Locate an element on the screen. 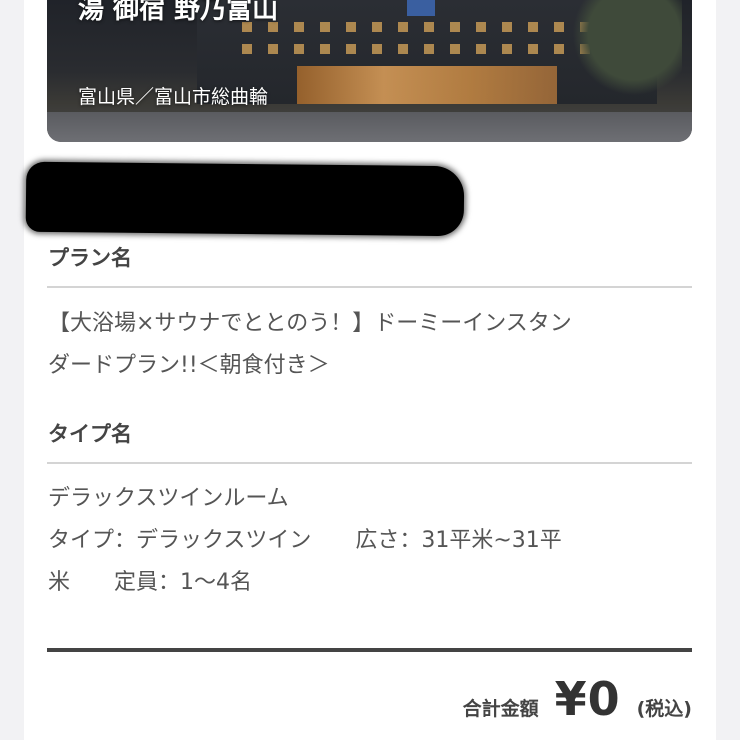 This screenshot has height=740, width=740. plan-heading: プラン名 is located at coordinates (90, 258).